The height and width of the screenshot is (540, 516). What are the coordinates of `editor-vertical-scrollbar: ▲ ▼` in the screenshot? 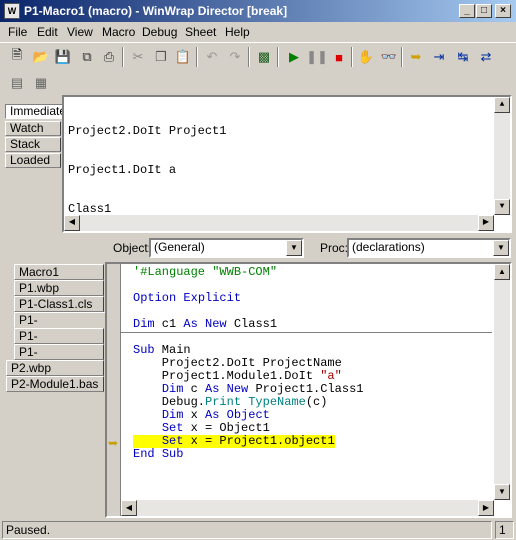 It's located at (502, 382).